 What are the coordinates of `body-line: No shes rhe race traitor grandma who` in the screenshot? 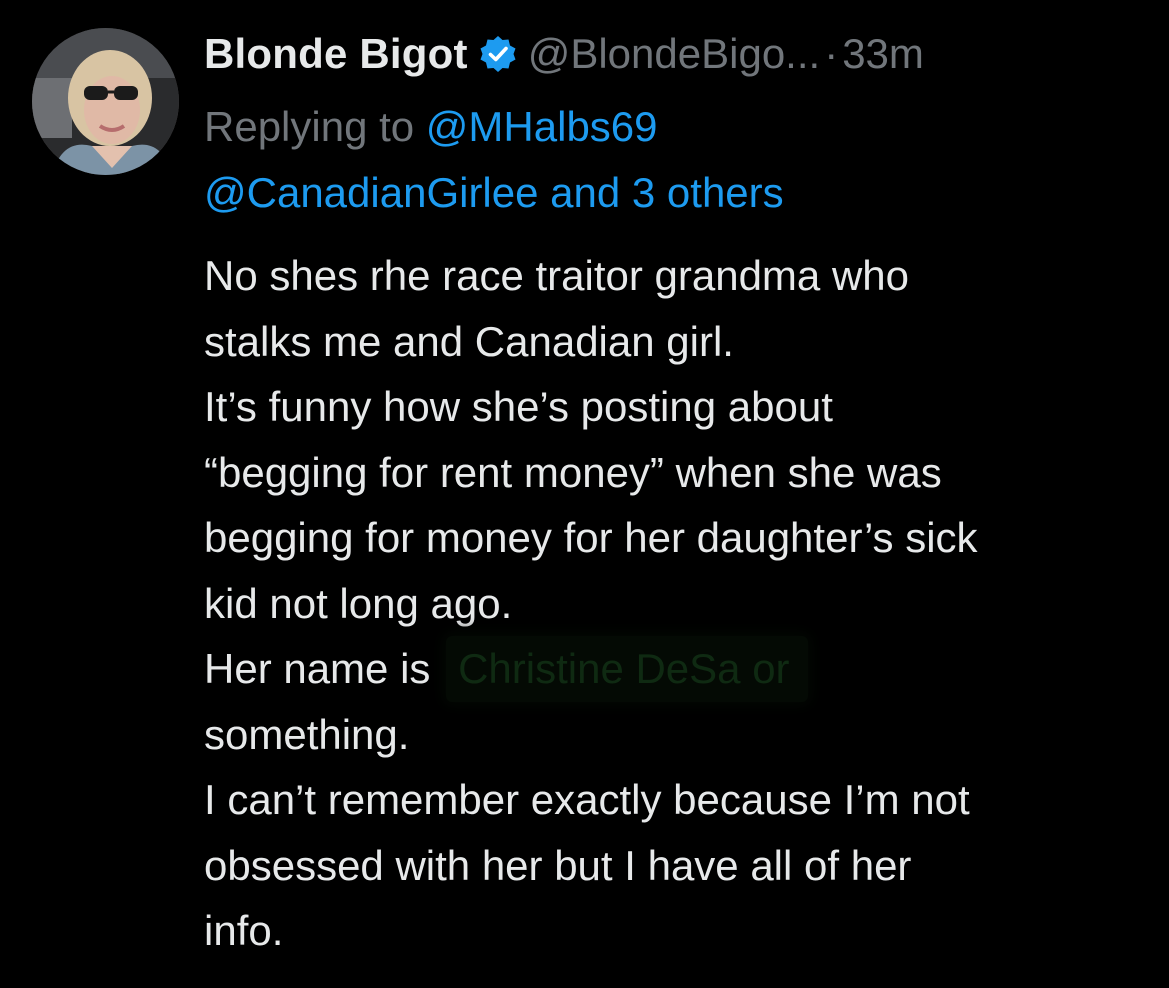 It's located at (556, 275).